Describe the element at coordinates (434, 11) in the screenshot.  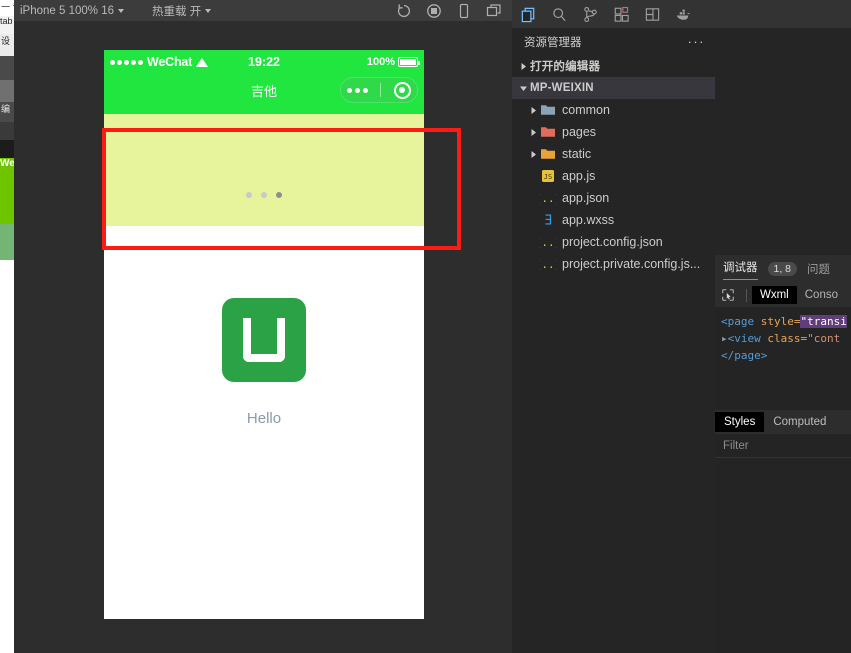
I see `record-icon` at that location.